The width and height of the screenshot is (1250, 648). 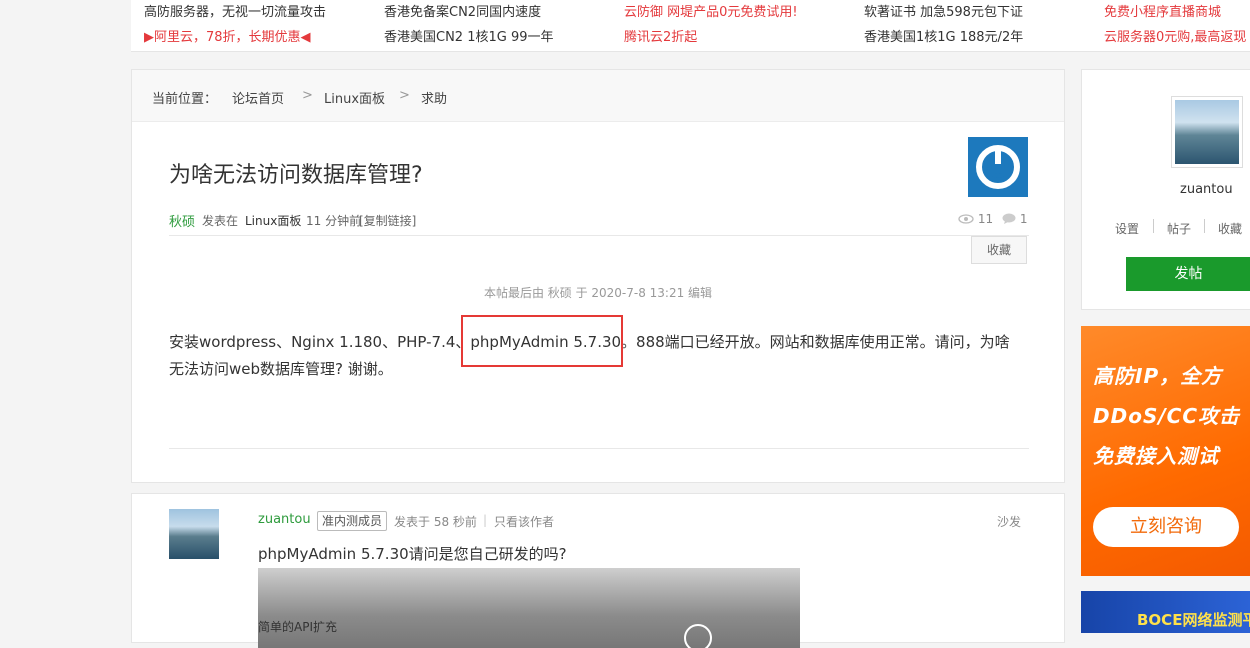 What do you see at coordinates (352, 521) in the screenshot?
I see `user-badge: 准内测成员` at bounding box center [352, 521].